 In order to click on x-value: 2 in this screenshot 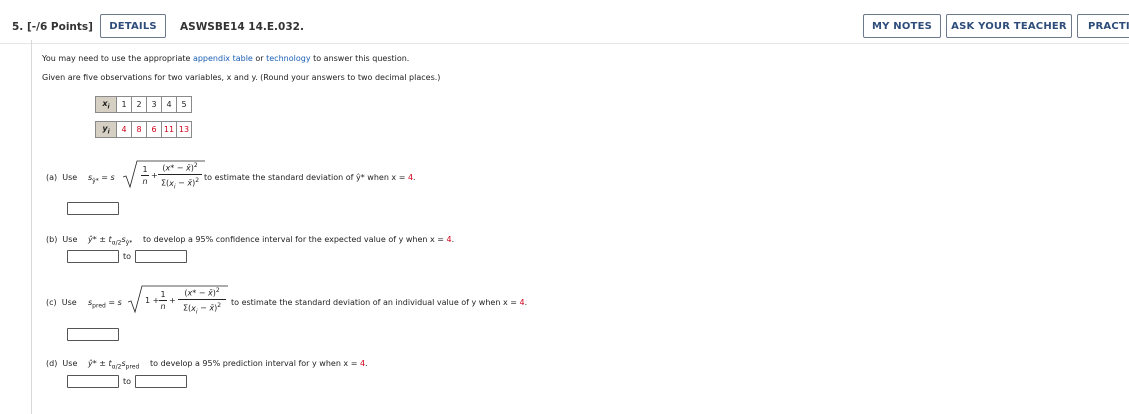, I will do `click(139, 104)`.